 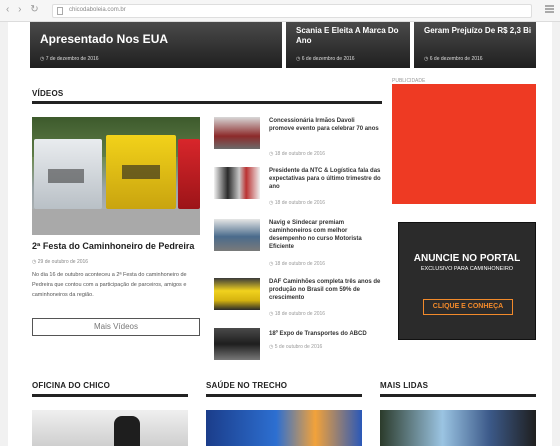 What do you see at coordinates (48, 93) in the screenshot?
I see `videos-heading: VÍDEOS` at bounding box center [48, 93].